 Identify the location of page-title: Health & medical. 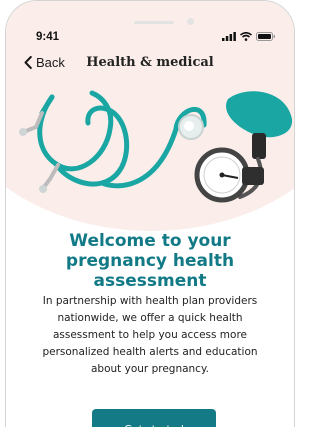
(150, 62).